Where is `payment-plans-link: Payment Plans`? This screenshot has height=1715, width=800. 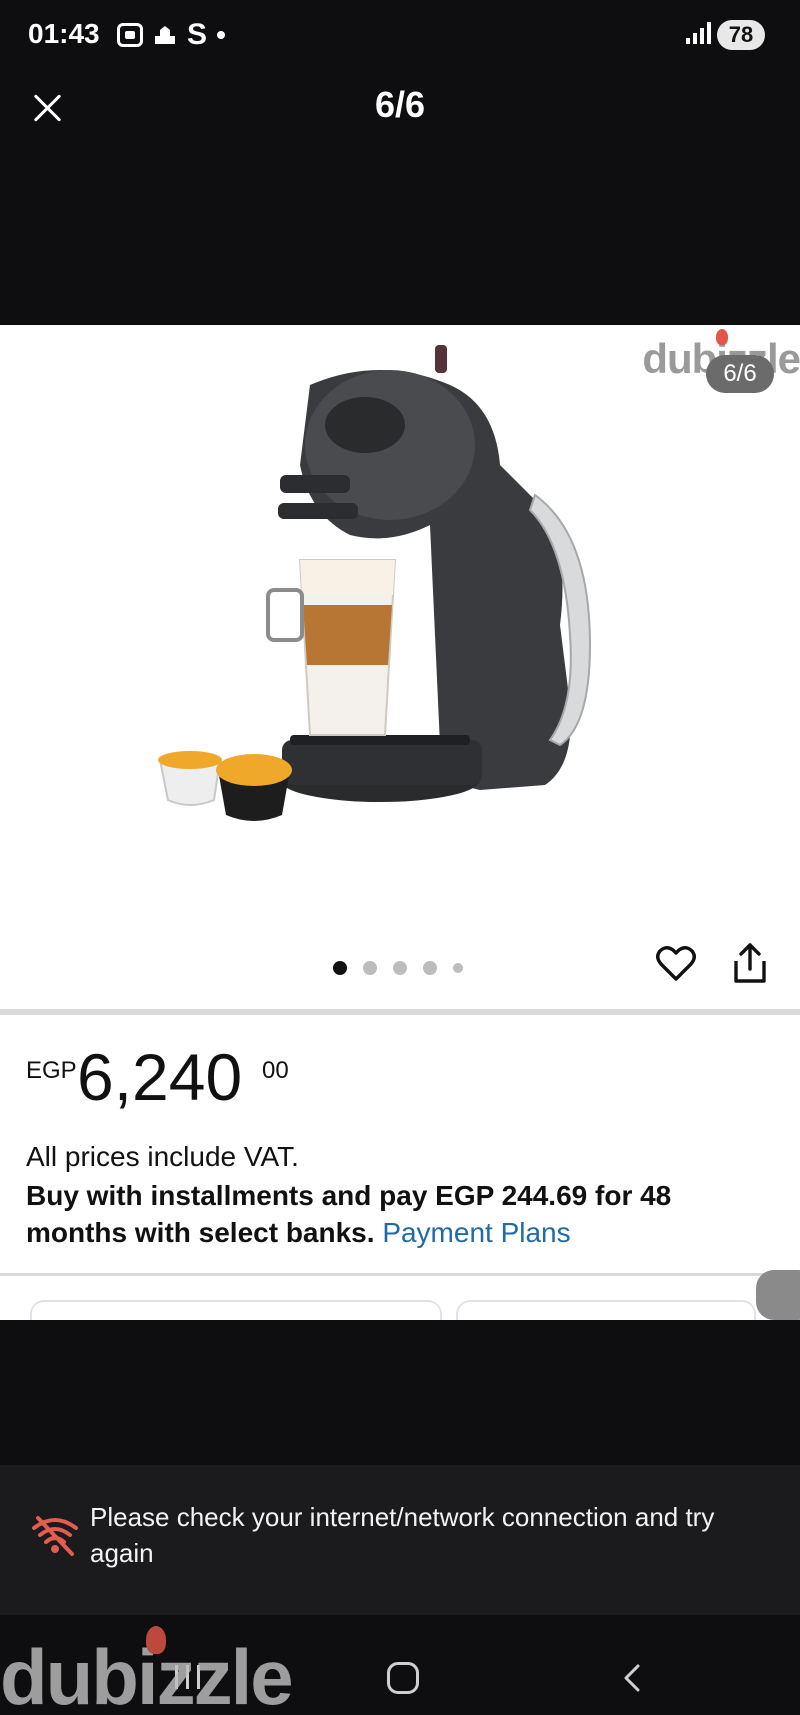
payment-plans-link: Payment Plans is located at coordinates (476, 1232).